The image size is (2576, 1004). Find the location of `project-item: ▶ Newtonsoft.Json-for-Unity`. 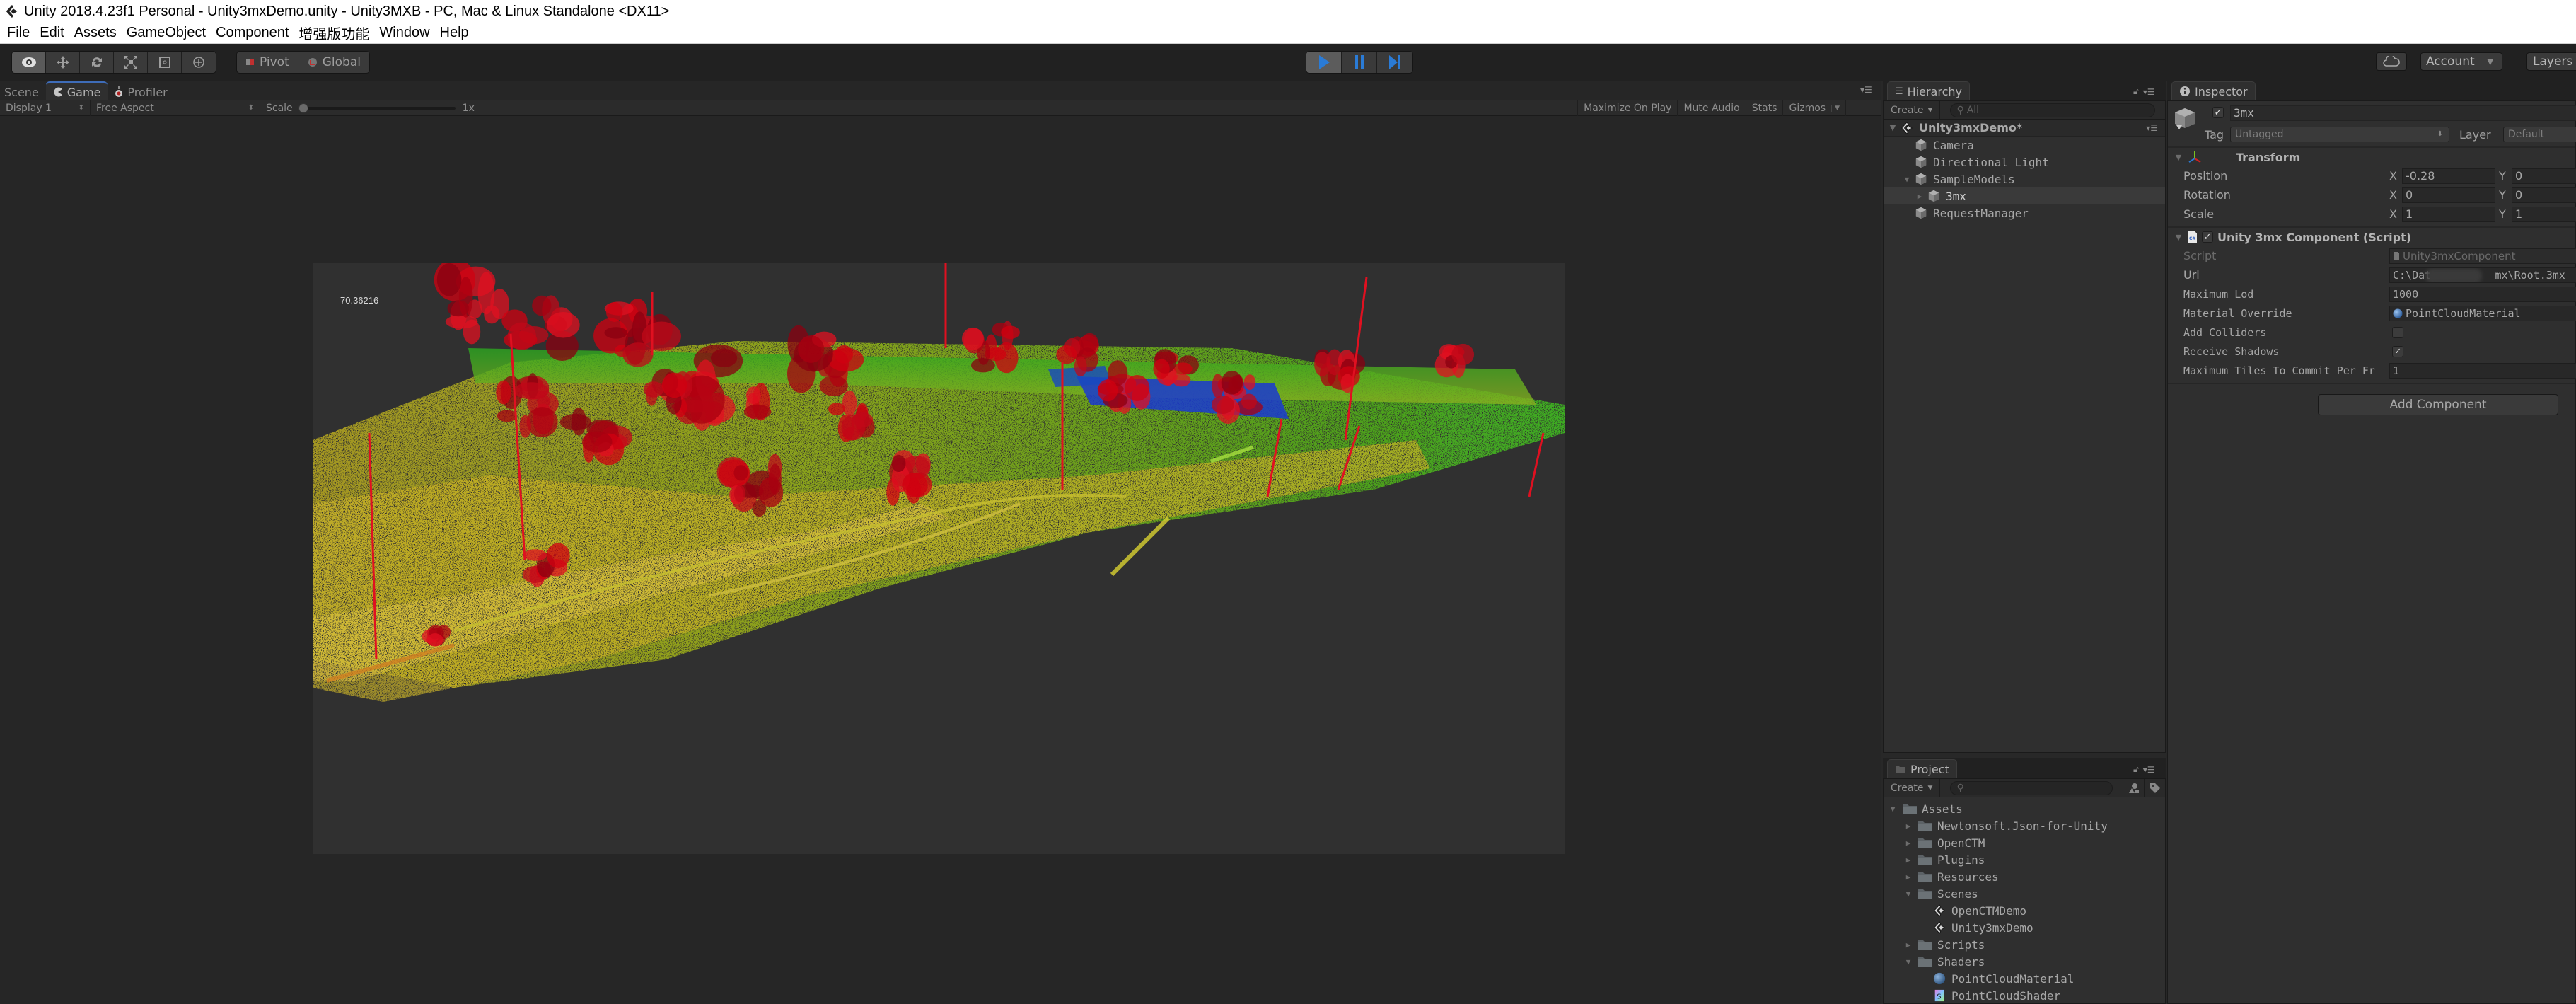

project-item: ▶ Newtonsoft.Json-for-Unity is located at coordinates (2024, 825).